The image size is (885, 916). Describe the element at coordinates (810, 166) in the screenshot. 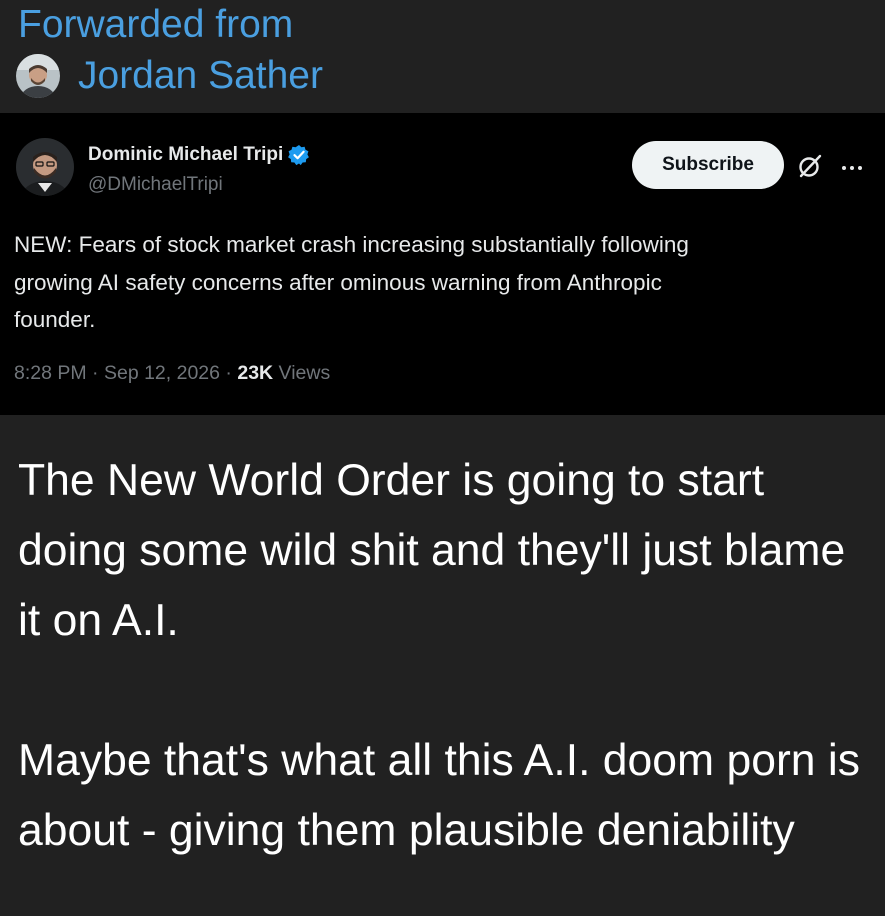

I see `grok-icon` at that location.